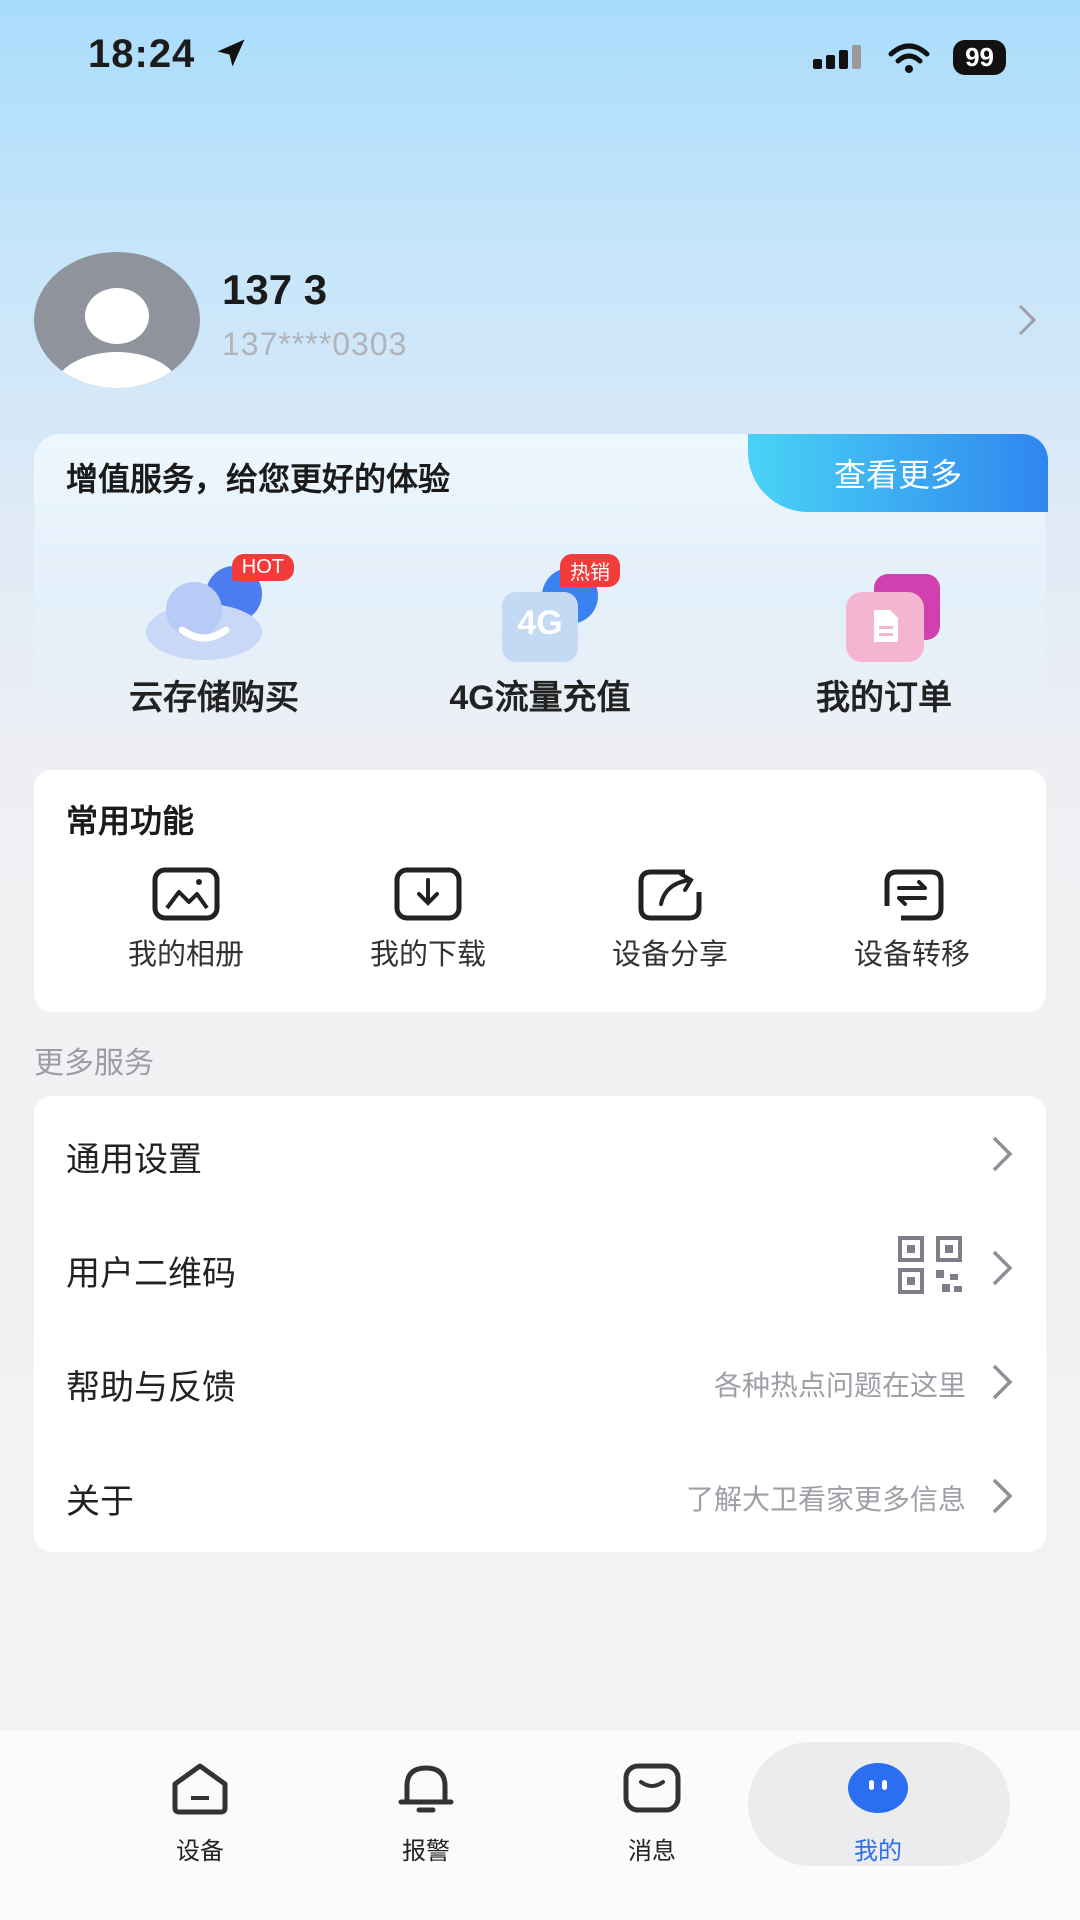 The width and height of the screenshot is (1080, 1920). I want to click on my-album-button: 我的相册, so click(186, 919).